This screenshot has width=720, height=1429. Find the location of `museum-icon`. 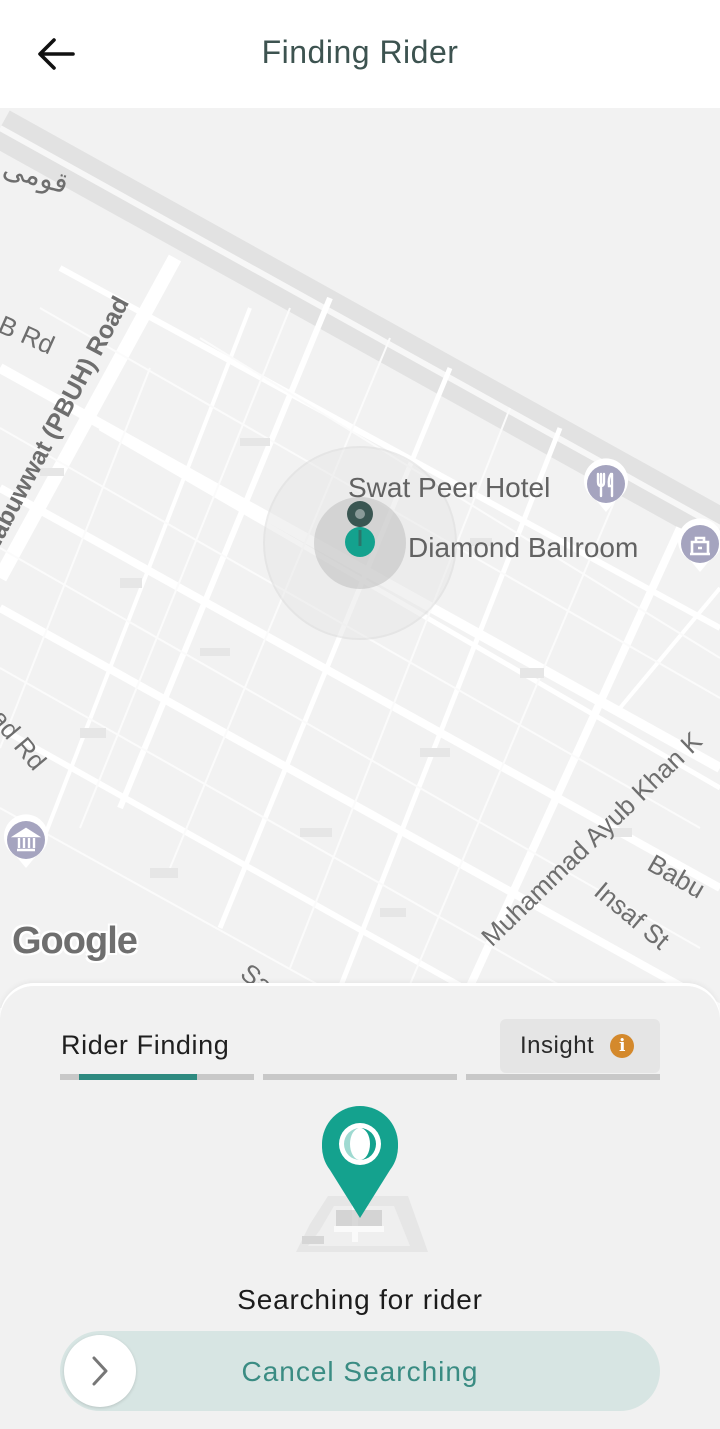

museum-icon is located at coordinates (26, 844).